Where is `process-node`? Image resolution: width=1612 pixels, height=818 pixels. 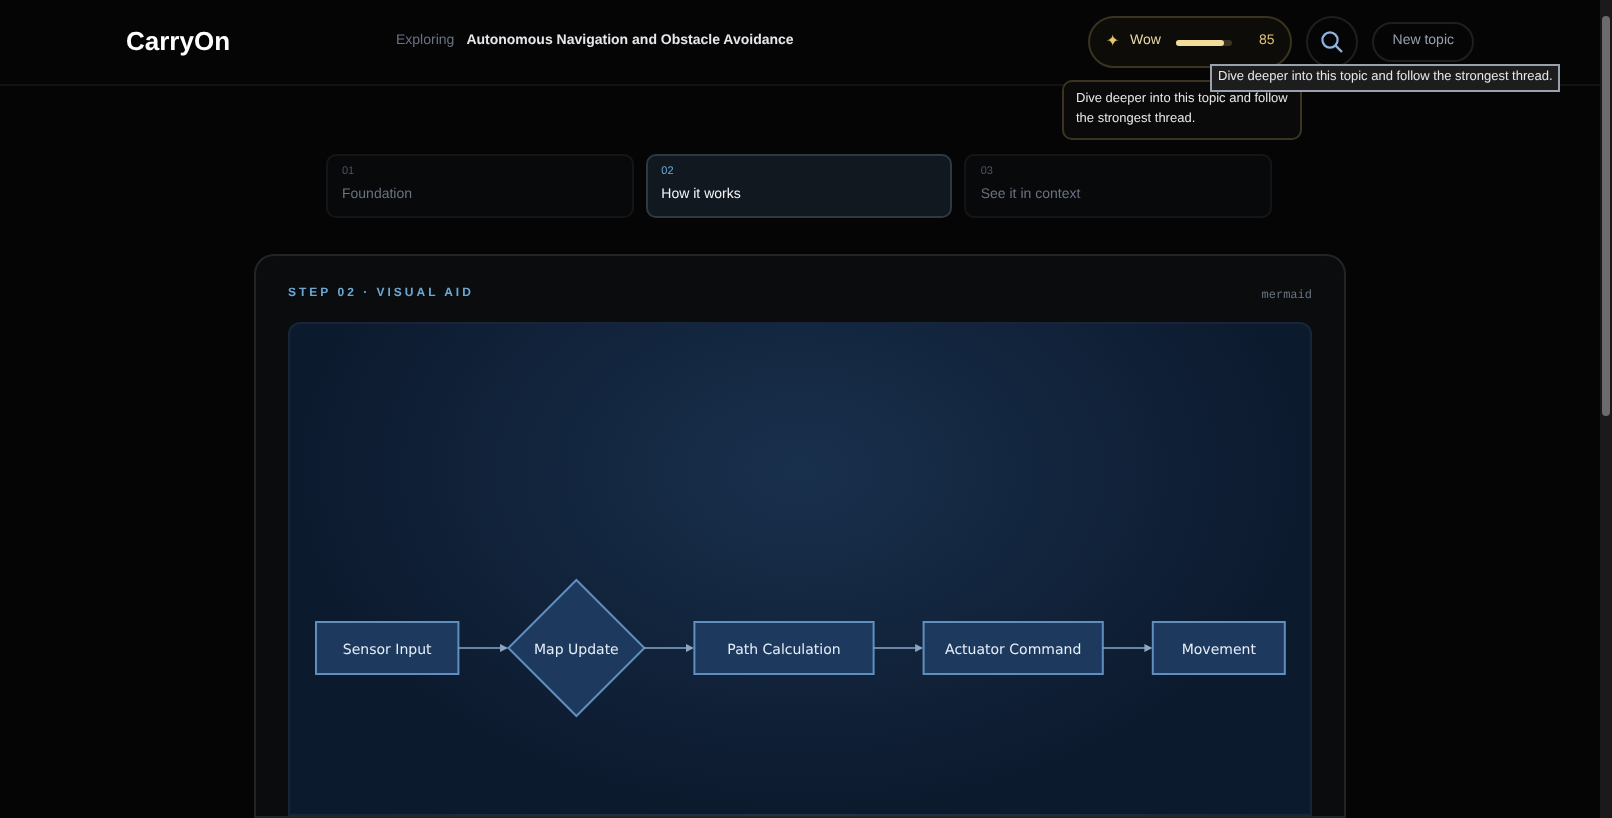
process-node is located at coordinates (1218, 648).